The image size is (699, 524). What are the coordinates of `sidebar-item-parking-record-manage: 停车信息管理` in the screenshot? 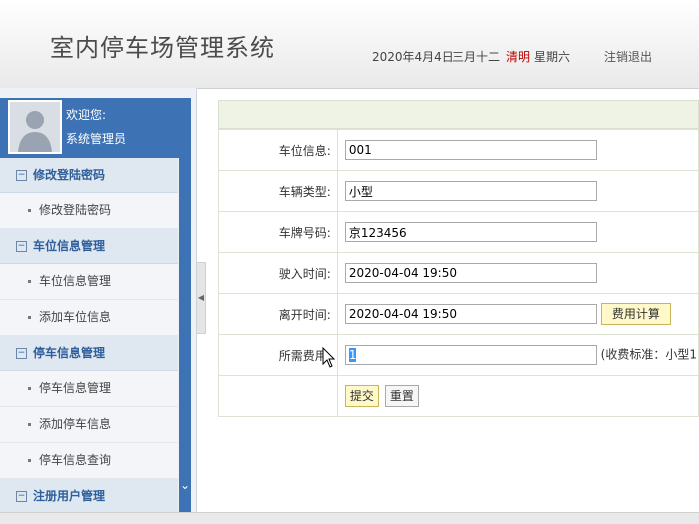 It's located at (89, 389).